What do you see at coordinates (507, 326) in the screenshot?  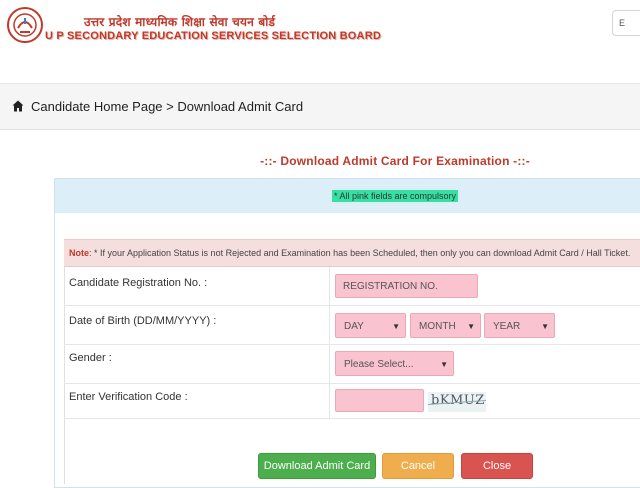 I see `year-value: YEAR` at bounding box center [507, 326].